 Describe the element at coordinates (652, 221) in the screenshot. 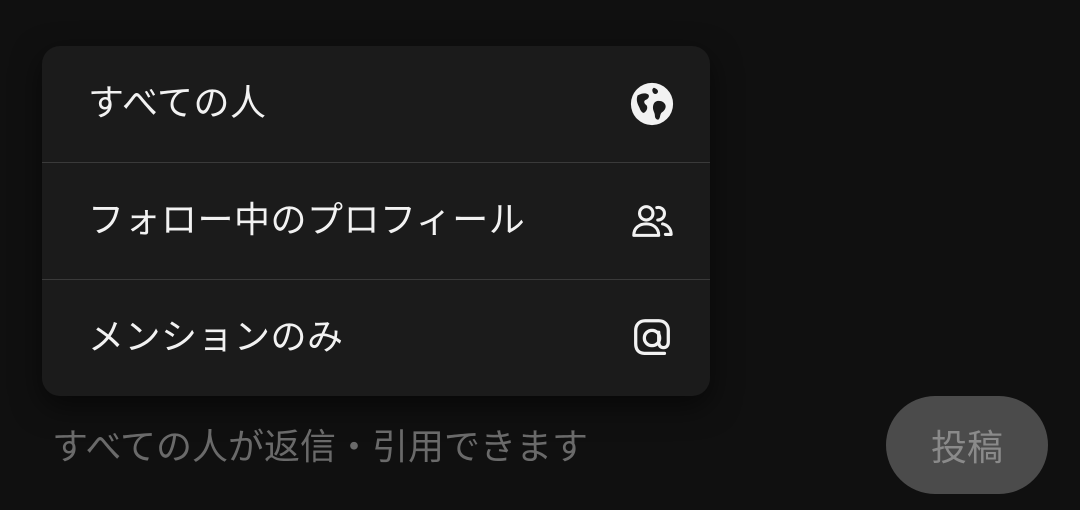

I see `people-icon` at that location.